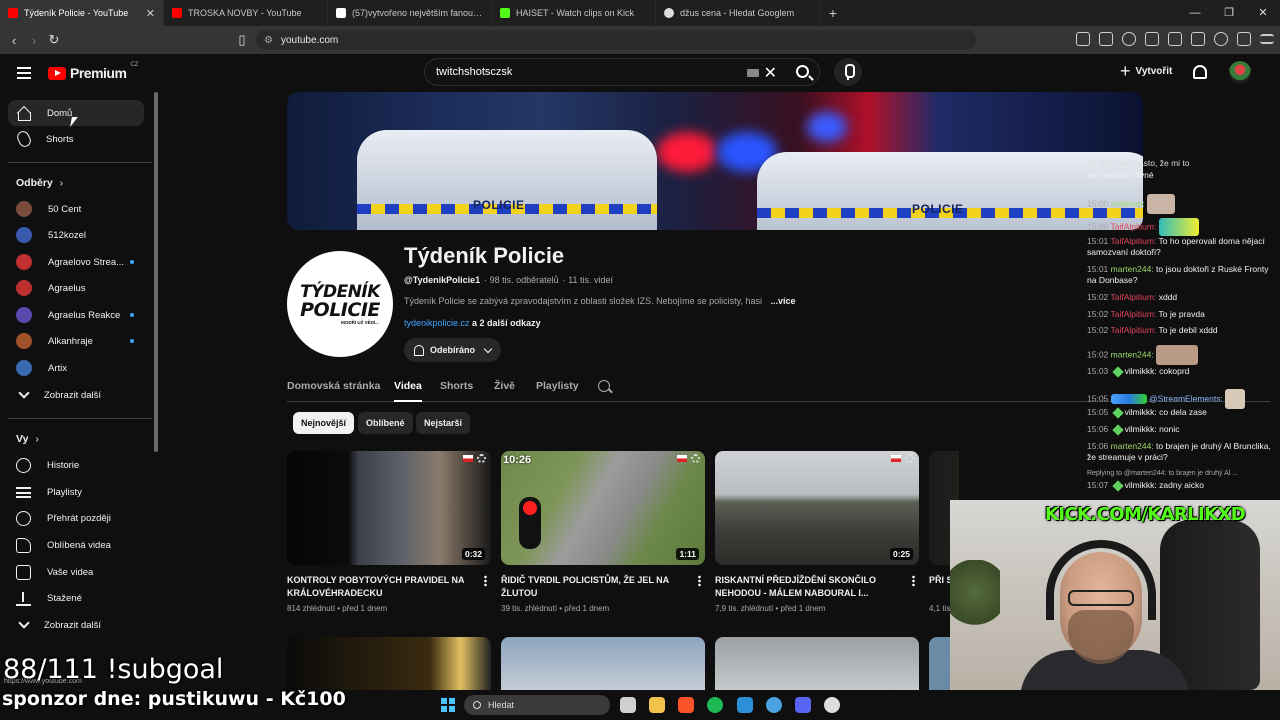  What do you see at coordinates (408, 391) in the screenshot?
I see `tab-videos: Videa` at bounding box center [408, 391].